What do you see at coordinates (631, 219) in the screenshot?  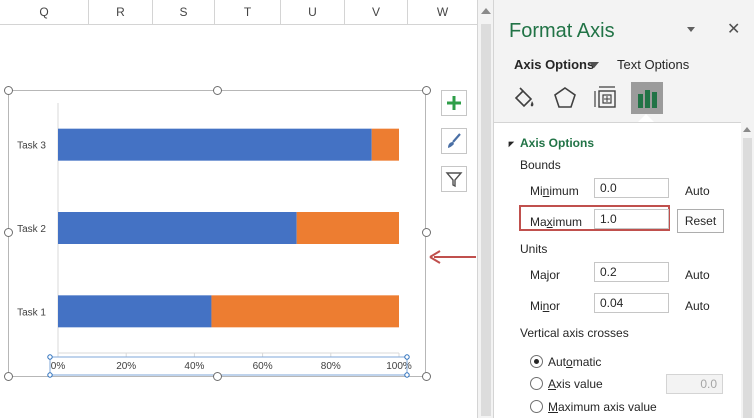 I see `maximum-input` at bounding box center [631, 219].